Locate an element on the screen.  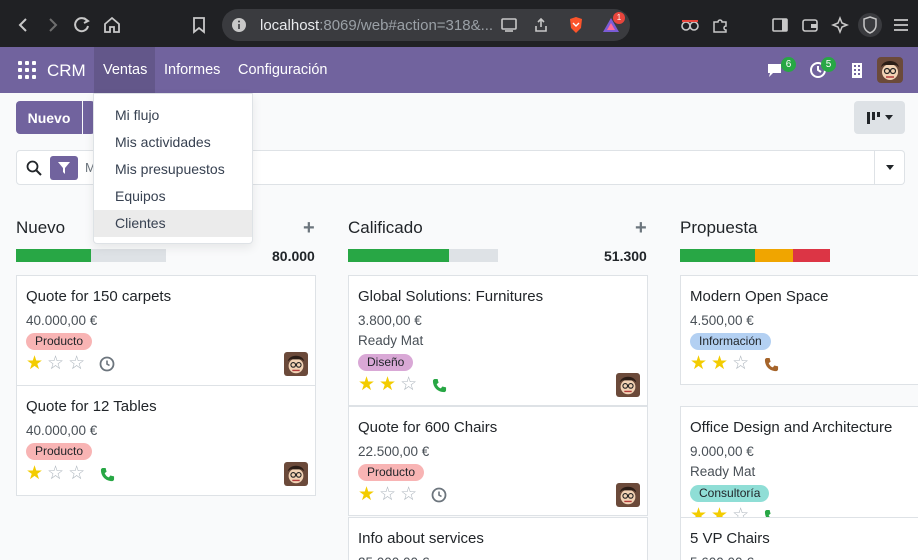
dropdown-item-mis-presupuestos: Mis presupuestos is located at coordinates (173, 169).